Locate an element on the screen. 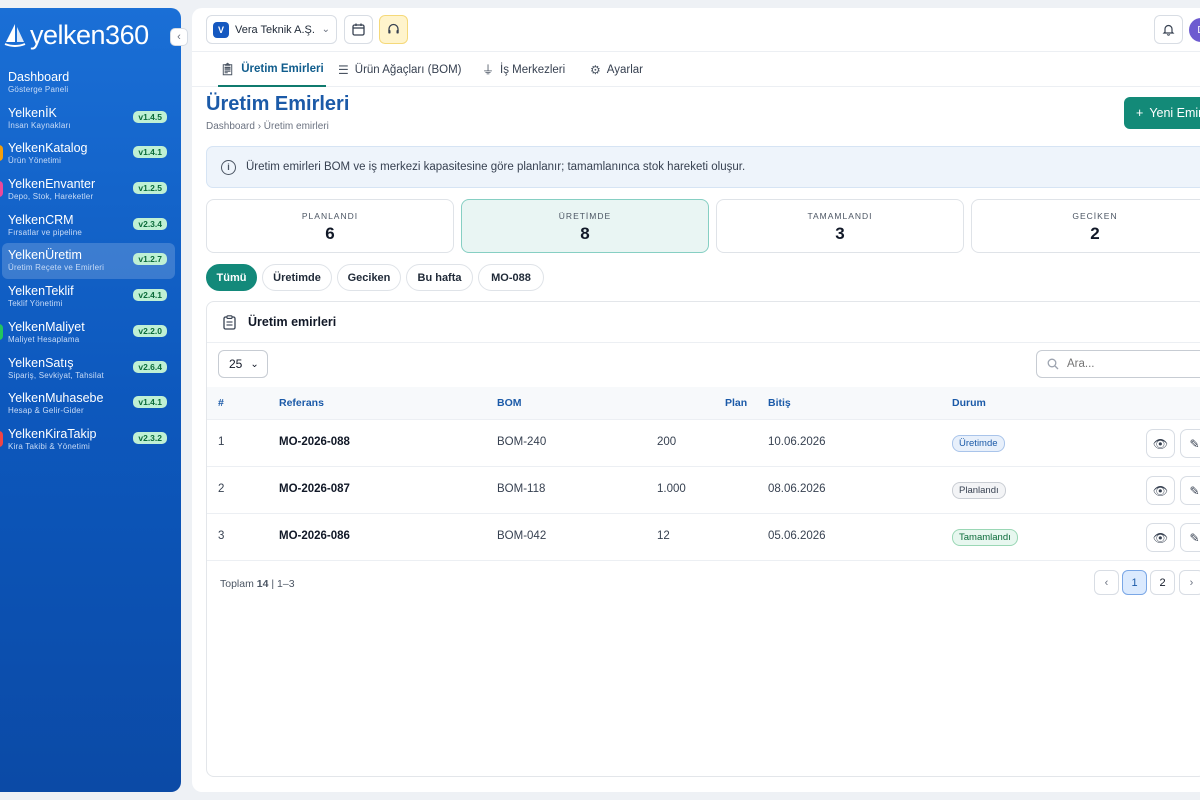  plan-quantity: 12 is located at coordinates (663, 536).